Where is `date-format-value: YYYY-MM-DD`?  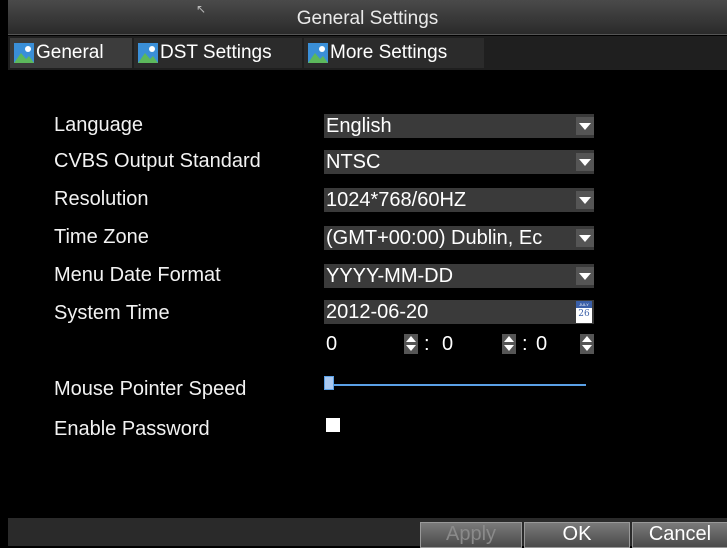 date-format-value: YYYY-MM-DD is located at coordinates (390, 276).